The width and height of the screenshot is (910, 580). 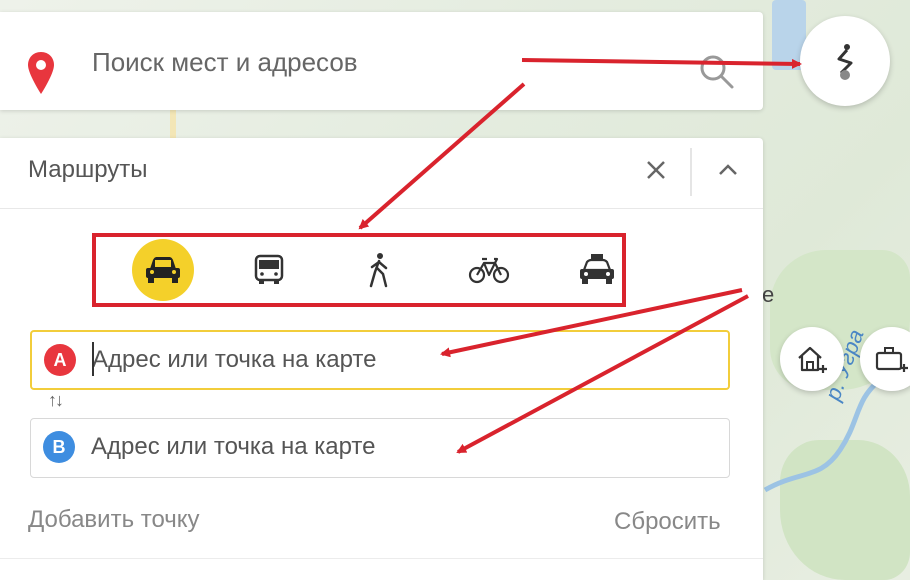 I want to click on point-a-field: A, so click(x=380, y=360).